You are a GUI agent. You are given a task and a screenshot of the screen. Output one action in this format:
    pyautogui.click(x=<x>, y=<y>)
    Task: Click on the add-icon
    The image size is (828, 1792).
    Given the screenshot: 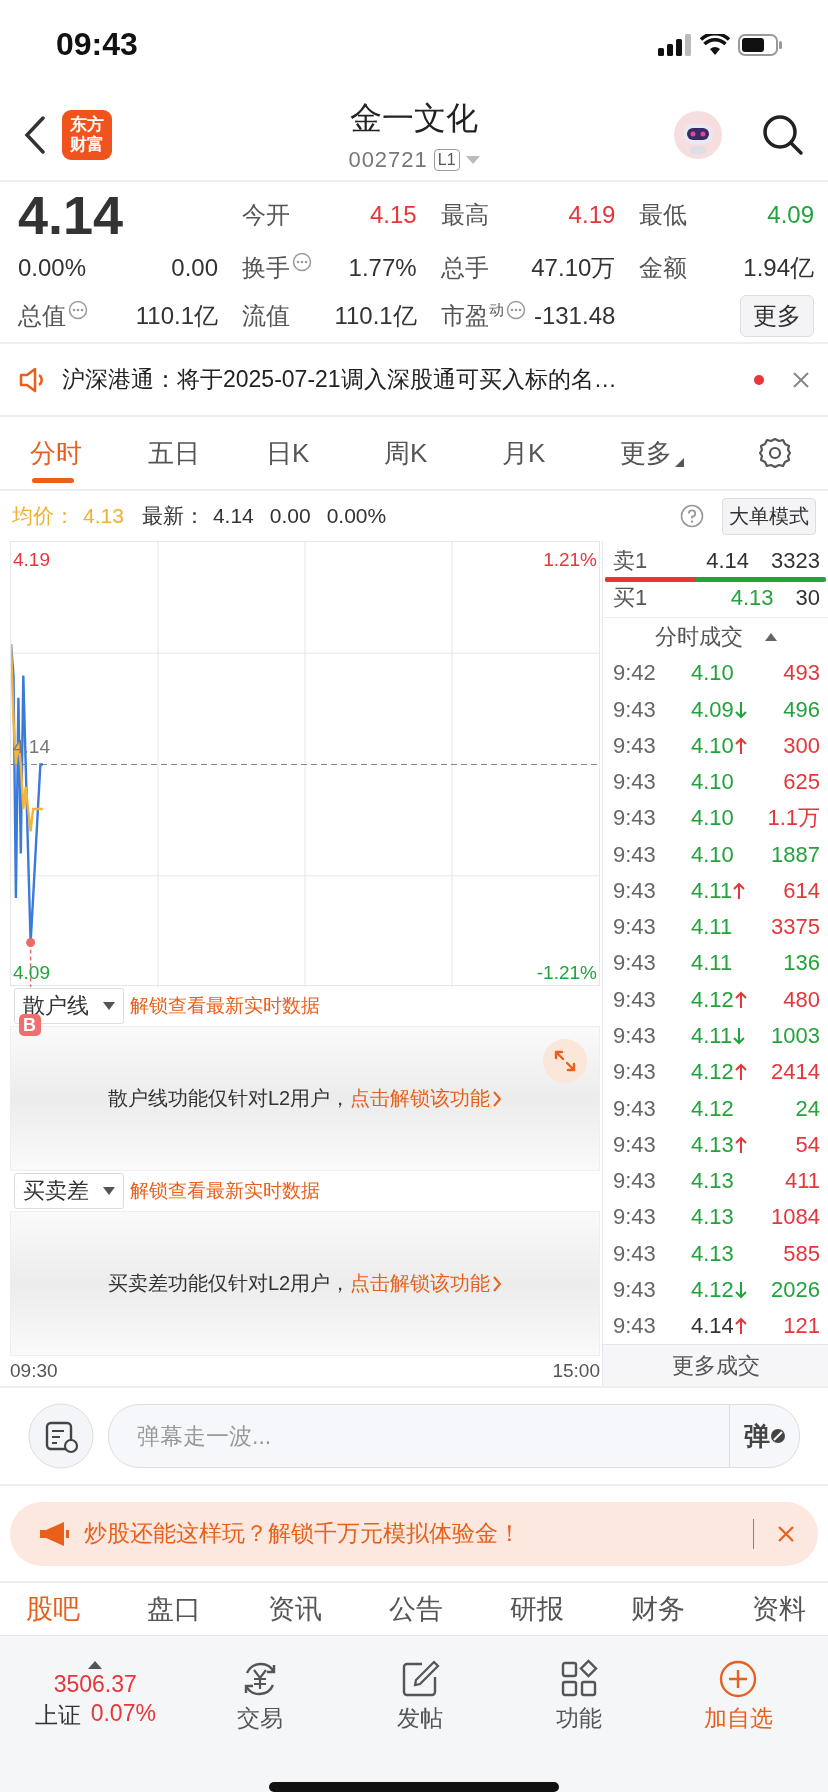 What is the action you would take?
    pyautogui.click(x=738, y=1678)
    